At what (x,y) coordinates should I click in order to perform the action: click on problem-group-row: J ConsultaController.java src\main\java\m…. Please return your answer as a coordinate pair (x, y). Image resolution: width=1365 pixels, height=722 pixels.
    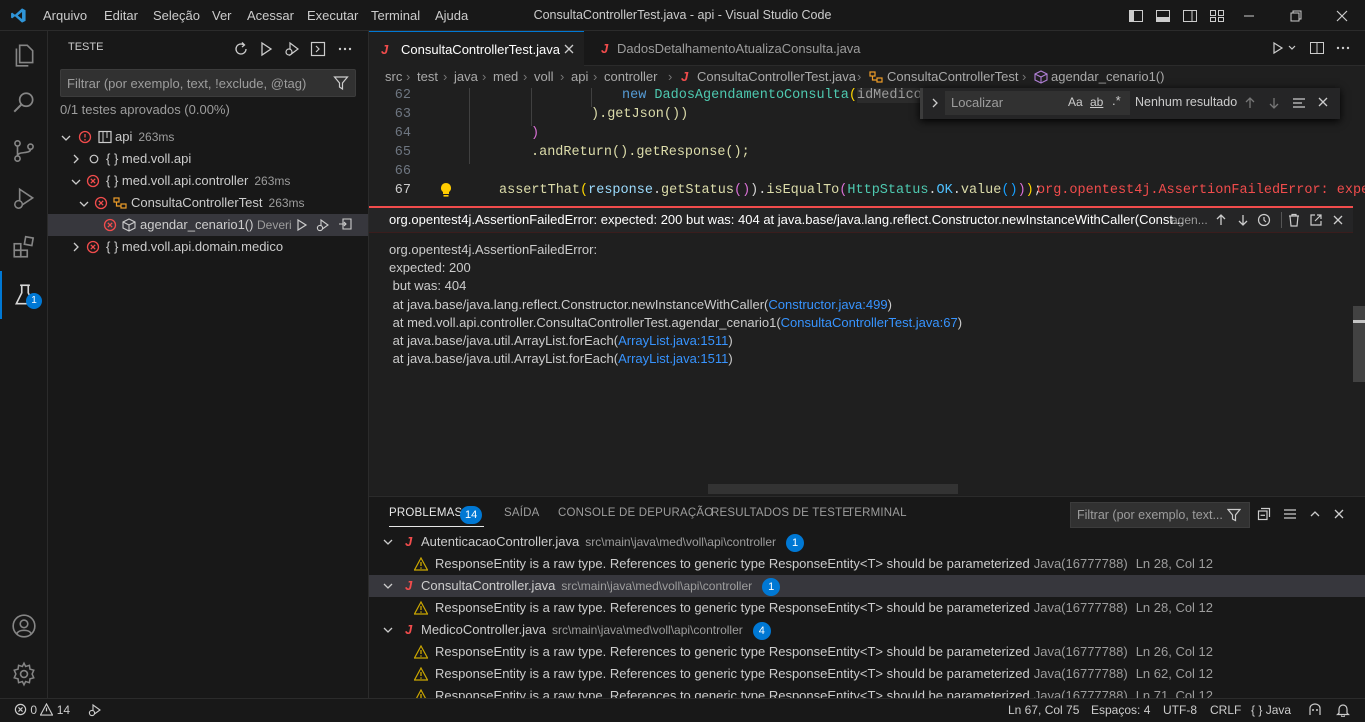
    Looking at the image, I should click on (867, 586).